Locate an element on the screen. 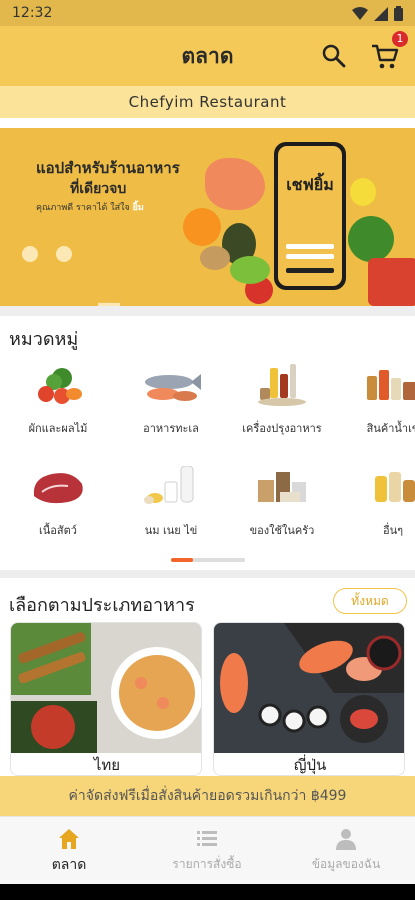 The width and height of the screenshot is (415, 900). dairy-icon is located at coordinates (169, 485).